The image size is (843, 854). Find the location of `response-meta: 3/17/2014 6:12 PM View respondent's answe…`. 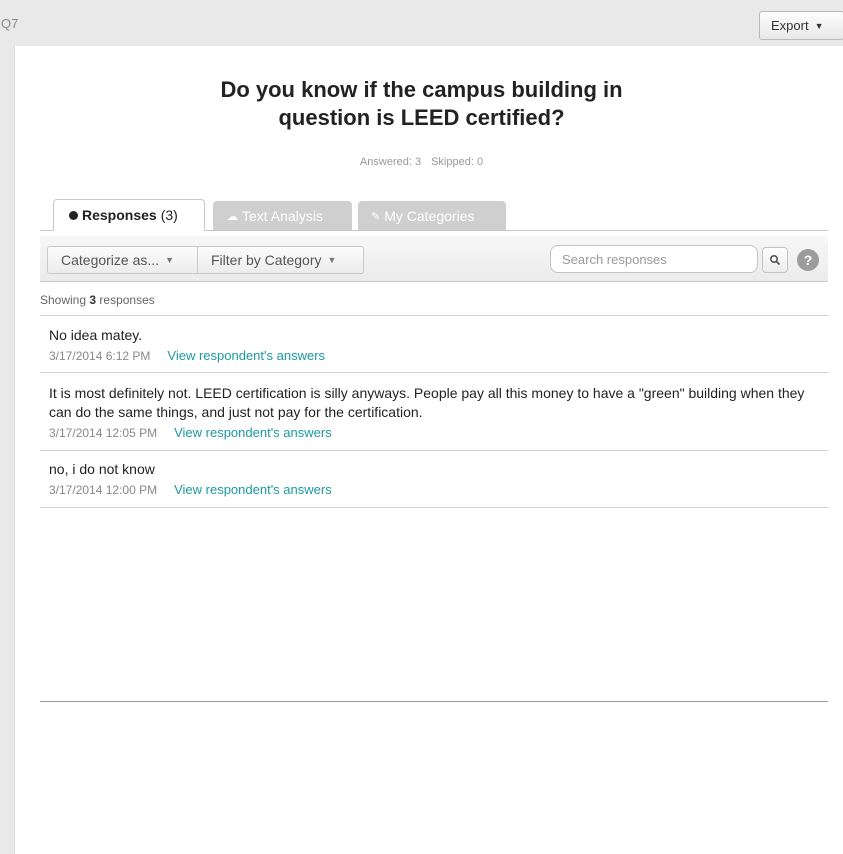

response-meta: 3/17/2014 6:12 PM View respondent's answe… is located at coordinates (439, 355).